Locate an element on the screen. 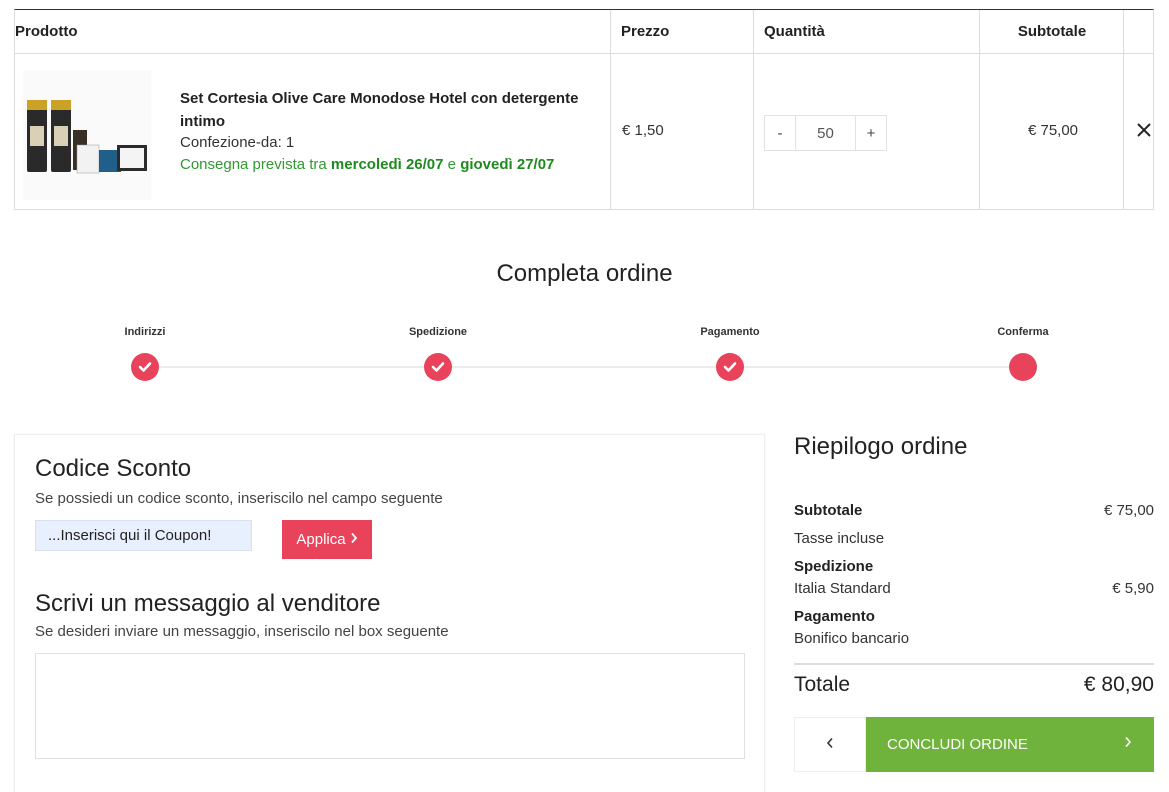 The height and width of the screenshot is (792, 1169). summary-payment-row: Bonifico bancario is located at coordinates (974, 638).